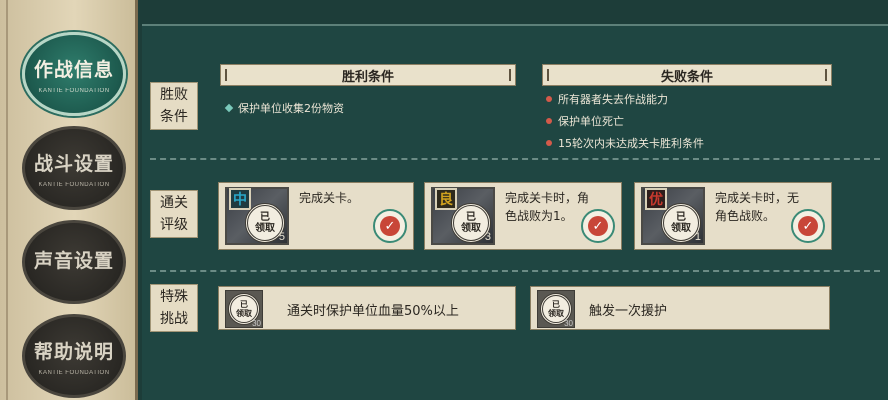  I want to click on rating-requirement-text: 完成关卡时，角色战败为1。, so click(547, 207).